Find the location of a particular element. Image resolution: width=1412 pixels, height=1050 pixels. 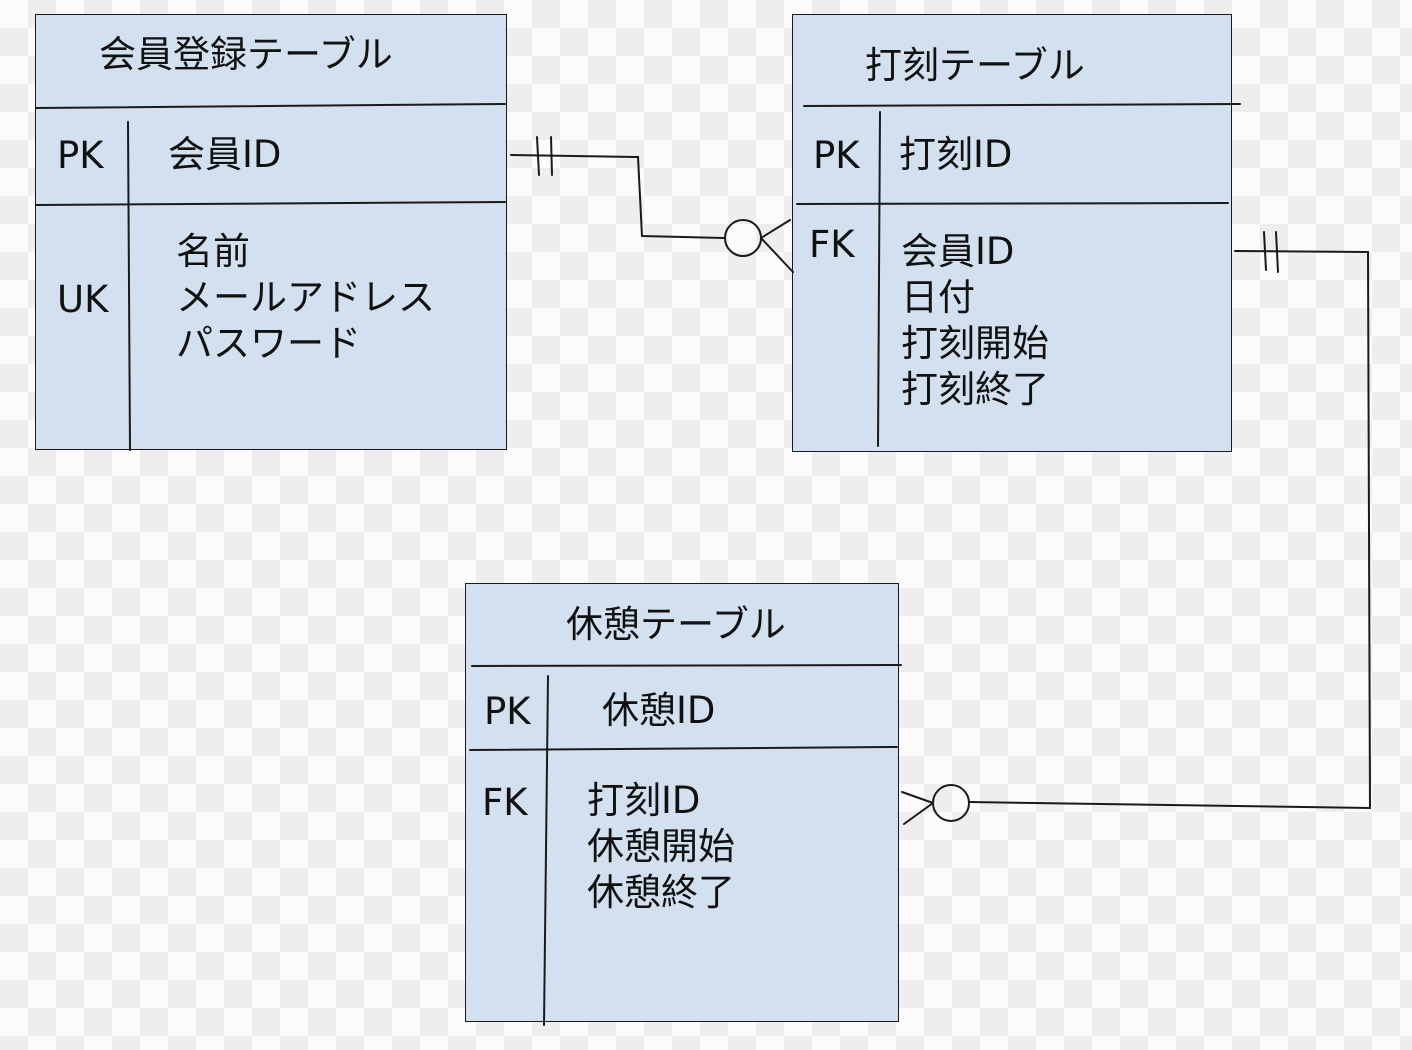

relationship-member-punch is located at coordinates (652, 204).